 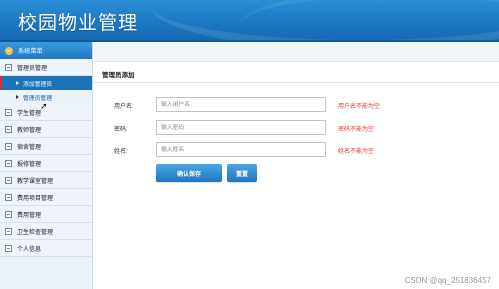 What do you see at coordinates (356, 130) in the screenshot?
I see `password-error: 密码不能为空` at bounding box center [356, 130].